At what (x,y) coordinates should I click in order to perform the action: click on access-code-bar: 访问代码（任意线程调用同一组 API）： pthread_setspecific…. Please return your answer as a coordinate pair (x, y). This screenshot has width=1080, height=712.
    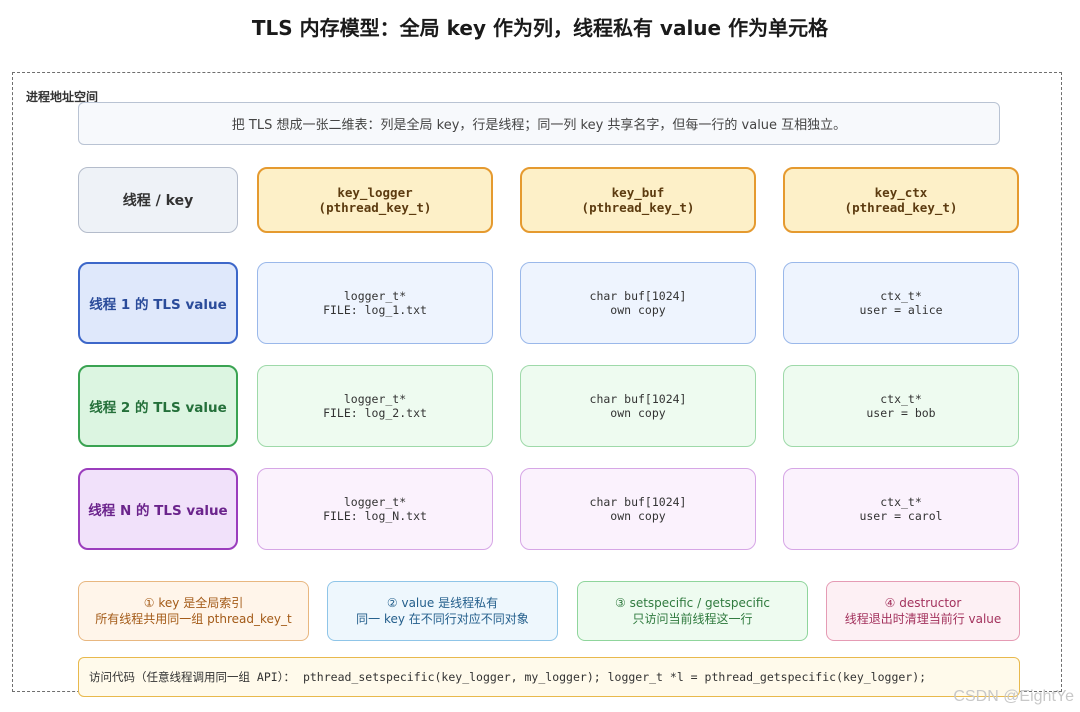
    Looking at the image, I should click on (549, 677).